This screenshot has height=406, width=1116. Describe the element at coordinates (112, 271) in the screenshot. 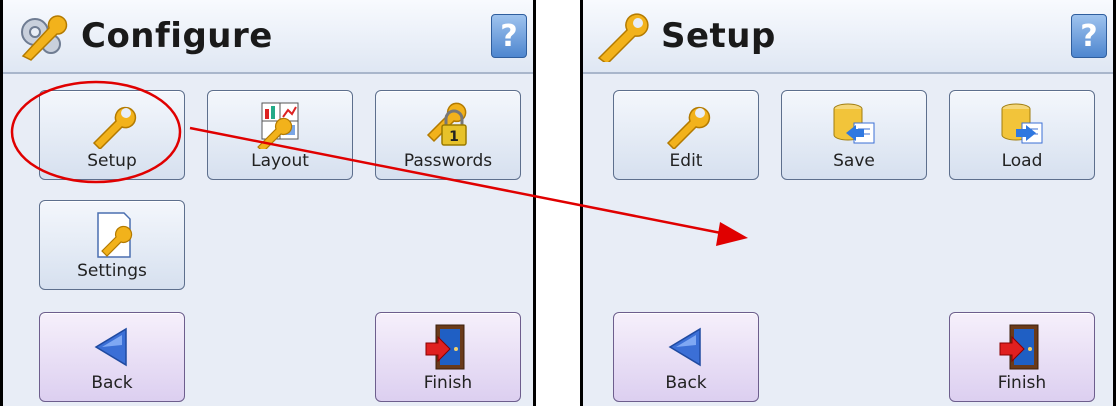

I see `settings-label: Settings` at that location.